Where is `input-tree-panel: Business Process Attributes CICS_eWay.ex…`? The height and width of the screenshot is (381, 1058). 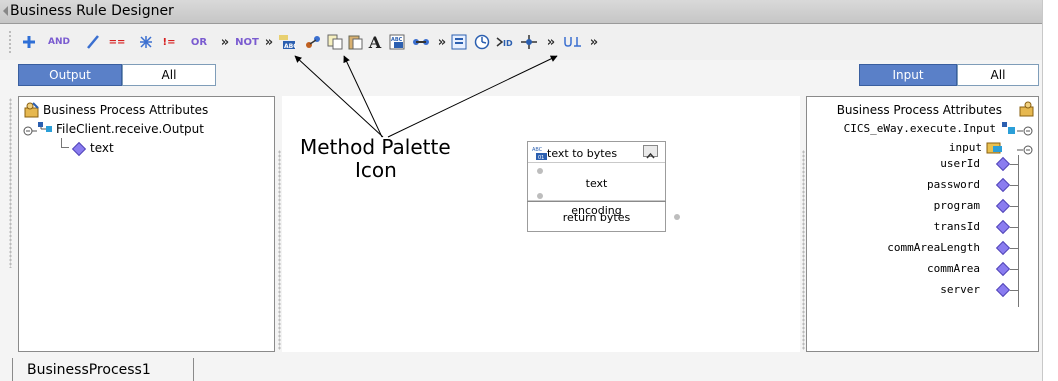 input-tree-panel: Business Process Attributes CICS_eWay.ex… is located at coordinates (922, 224).